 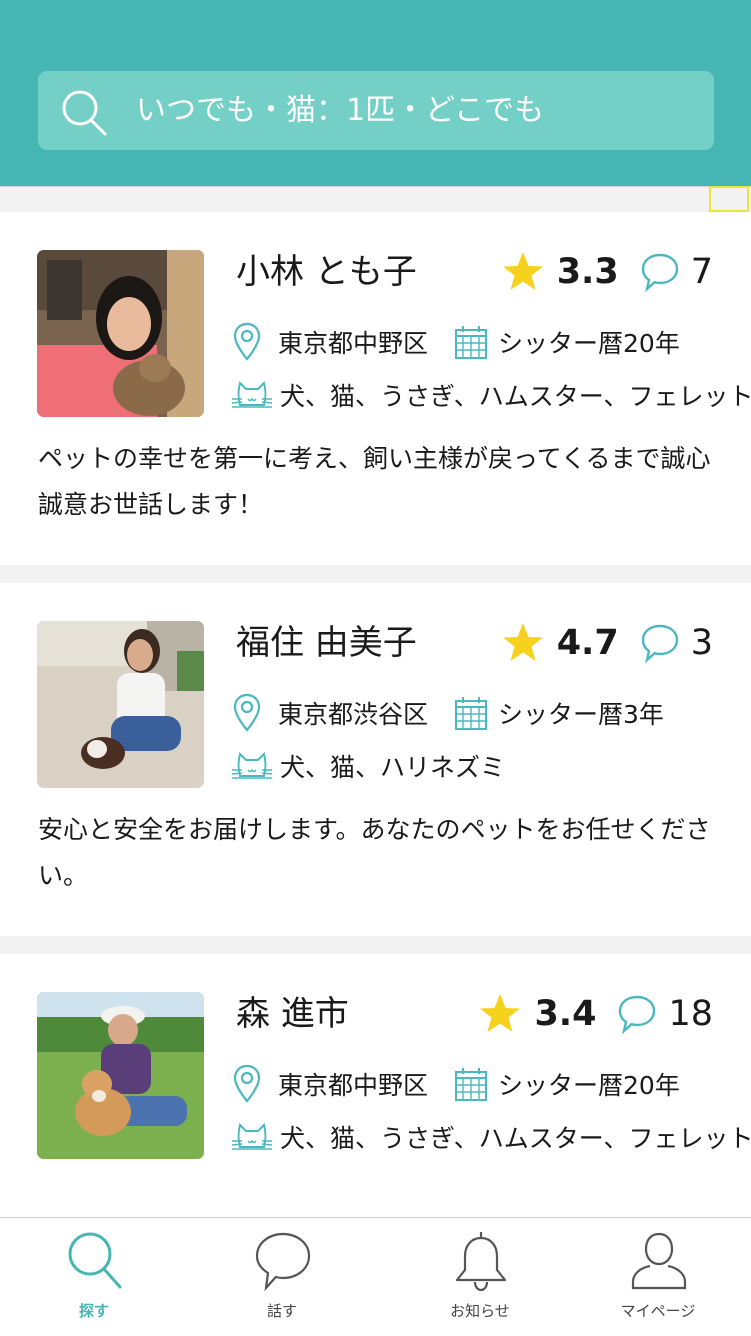 I want to click on sitter-description: ペットの幸せを第一に考え、飼い主様が戻ってくるまで誠心誠意お世話します！, so click(x=374, y=481).